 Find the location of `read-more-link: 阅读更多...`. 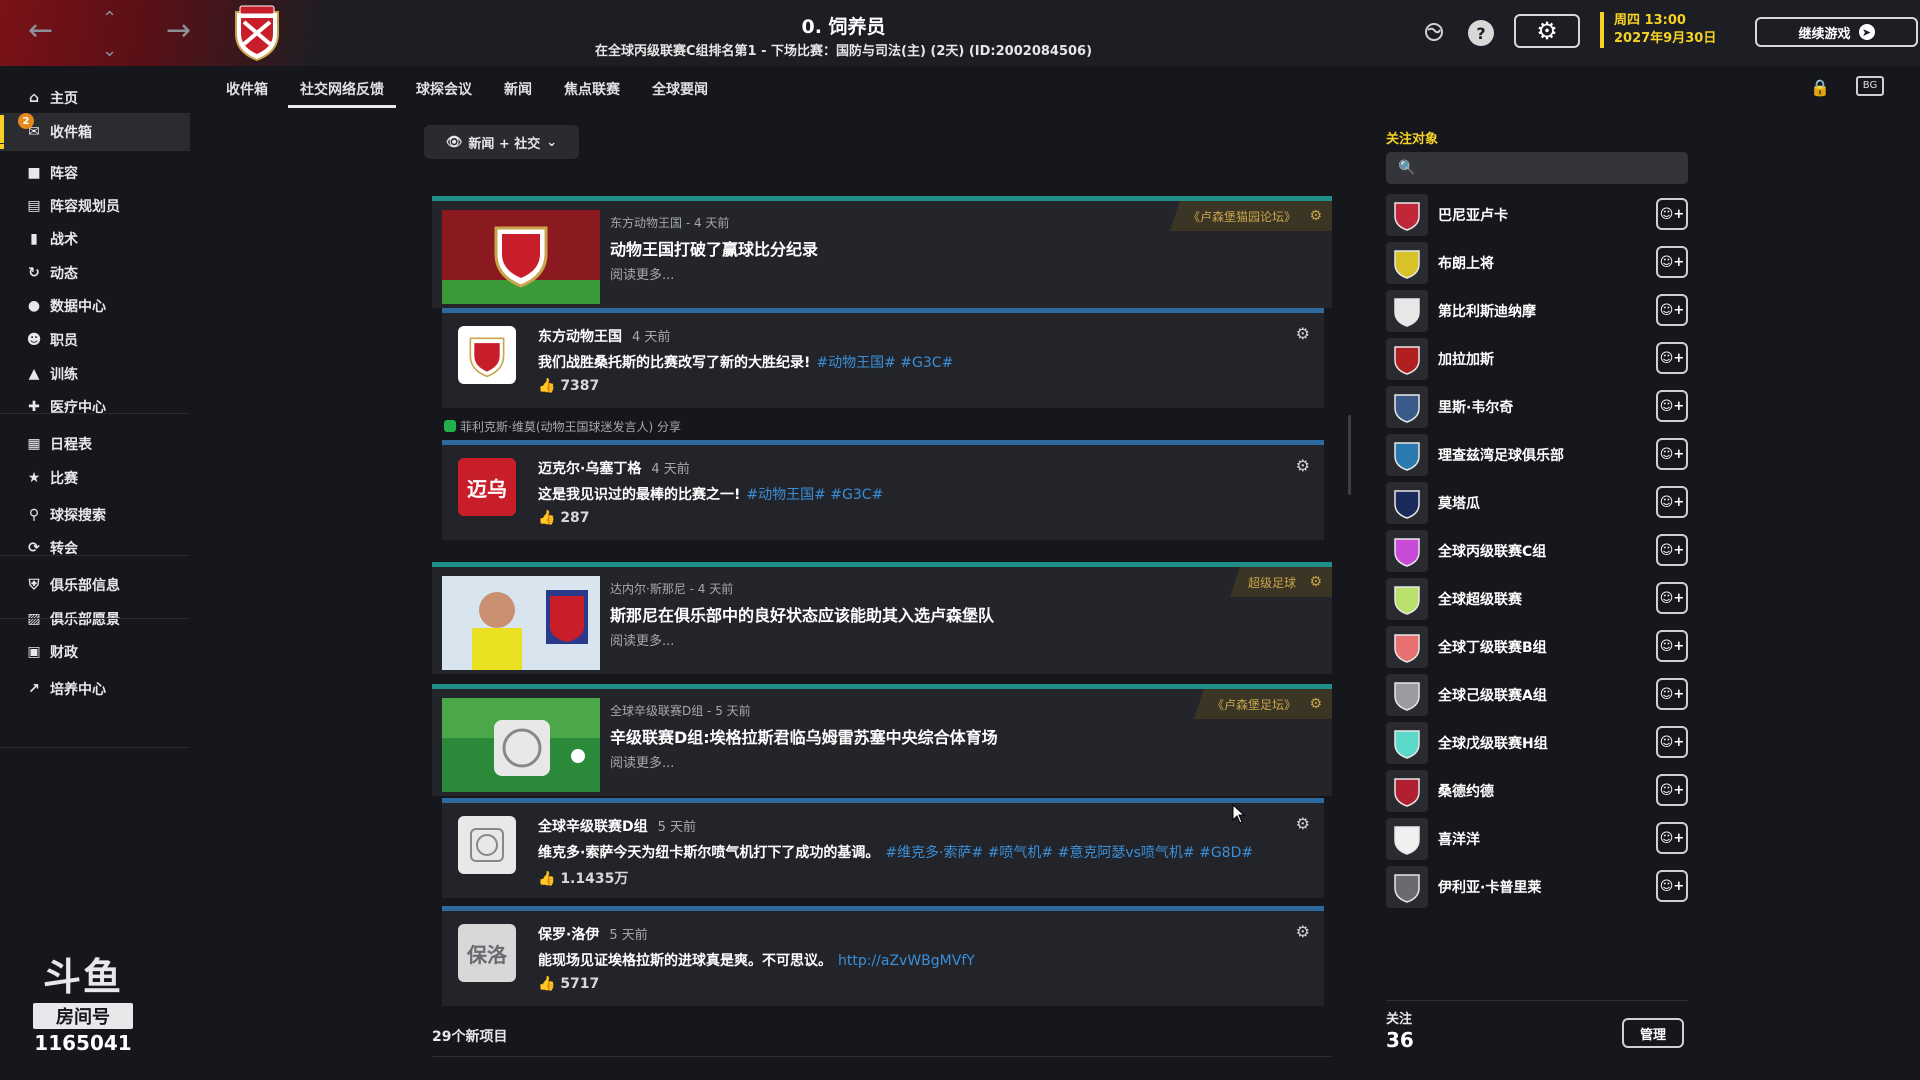

read-more-link: 阅读更多... is located at coordinates (642, 761).